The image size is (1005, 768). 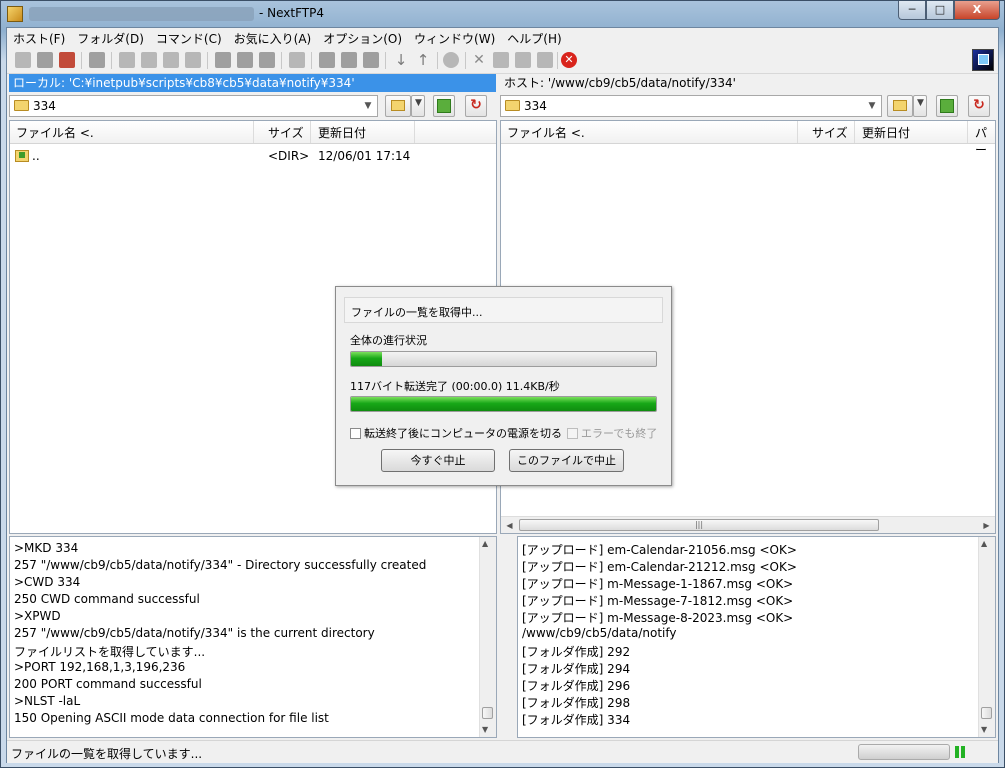 I want to click on local-folder-dropdown-button: ▼, so click(x=418, y=106).